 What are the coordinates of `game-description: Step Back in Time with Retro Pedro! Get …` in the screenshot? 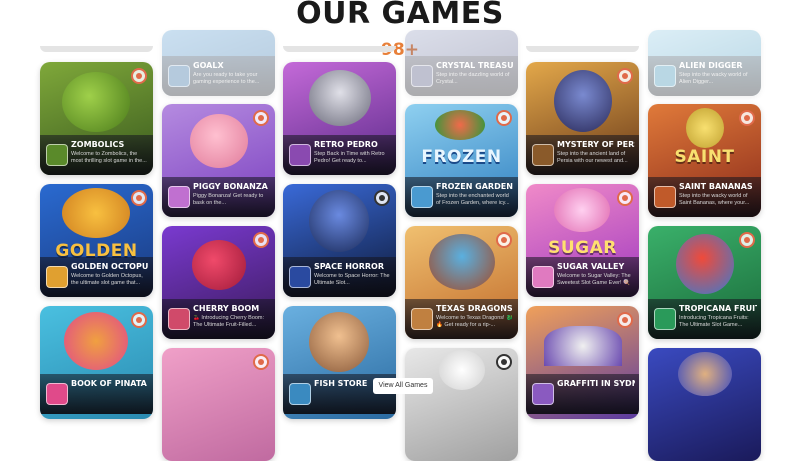 It's located at (349, 157).